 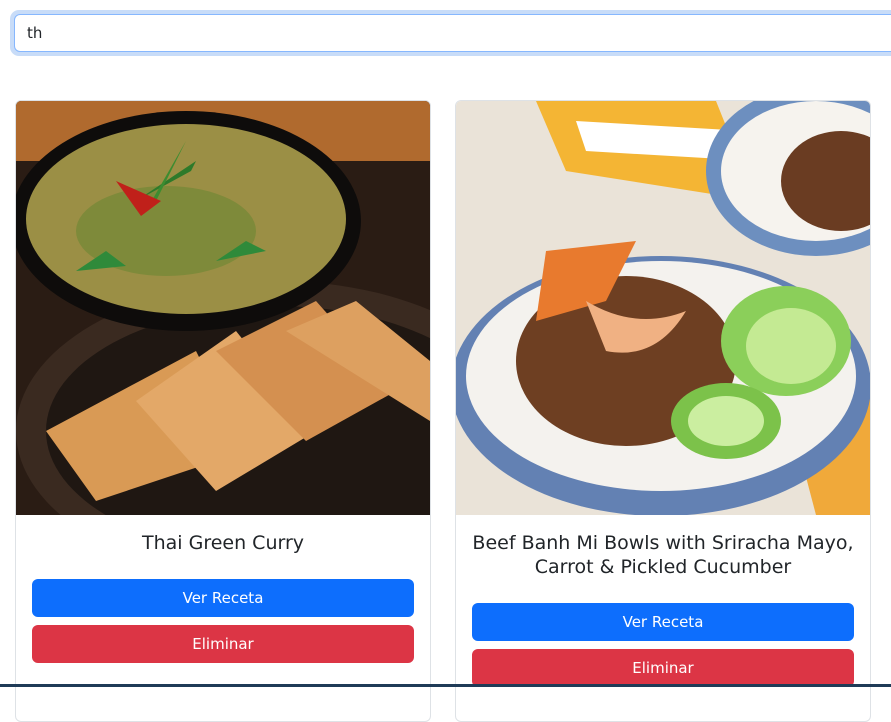 I want to click on recipe-title: Thai Green Curry, so click(x=223, y=543).